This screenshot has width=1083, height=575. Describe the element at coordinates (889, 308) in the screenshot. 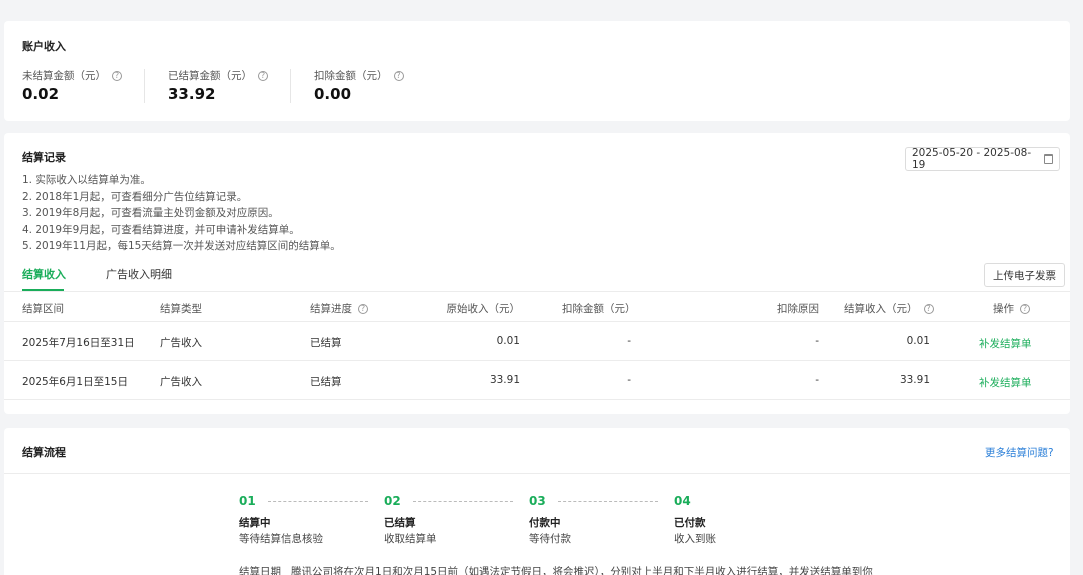

I see `column-header-settled-income: 结算收入（元）?` at that location.